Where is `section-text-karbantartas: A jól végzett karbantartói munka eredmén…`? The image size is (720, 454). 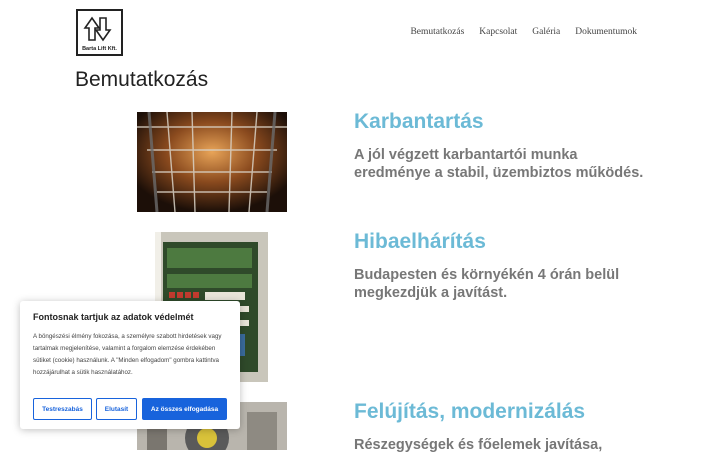 section-text-karbantartas: A jól végzett karbantartói munka eredmén… is located at coordinates (499, 164).